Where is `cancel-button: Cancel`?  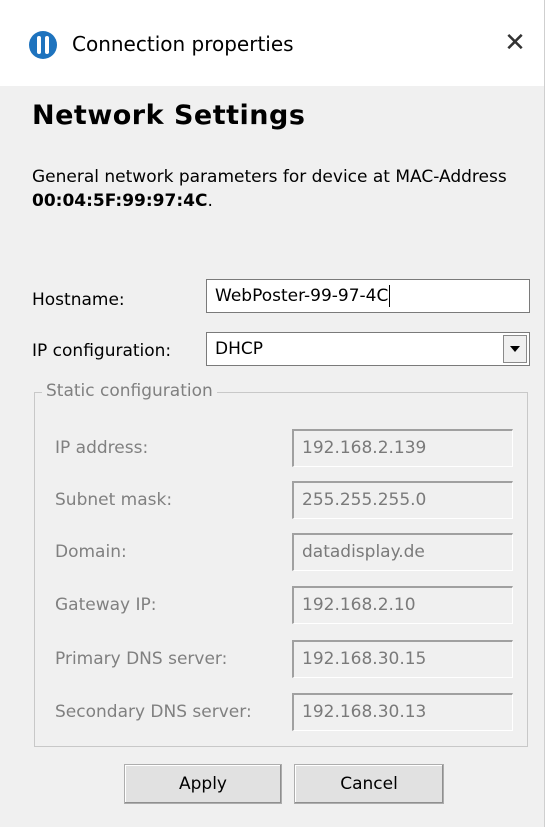 cancel-button: Cancel is located at coordinates (369, 784).